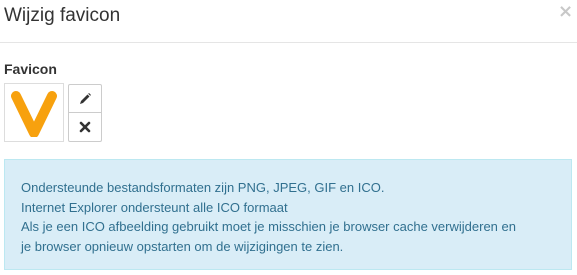 The image size is (577, 275). I want to click on modal-title: Wijzig favicon, so click(62, 15).